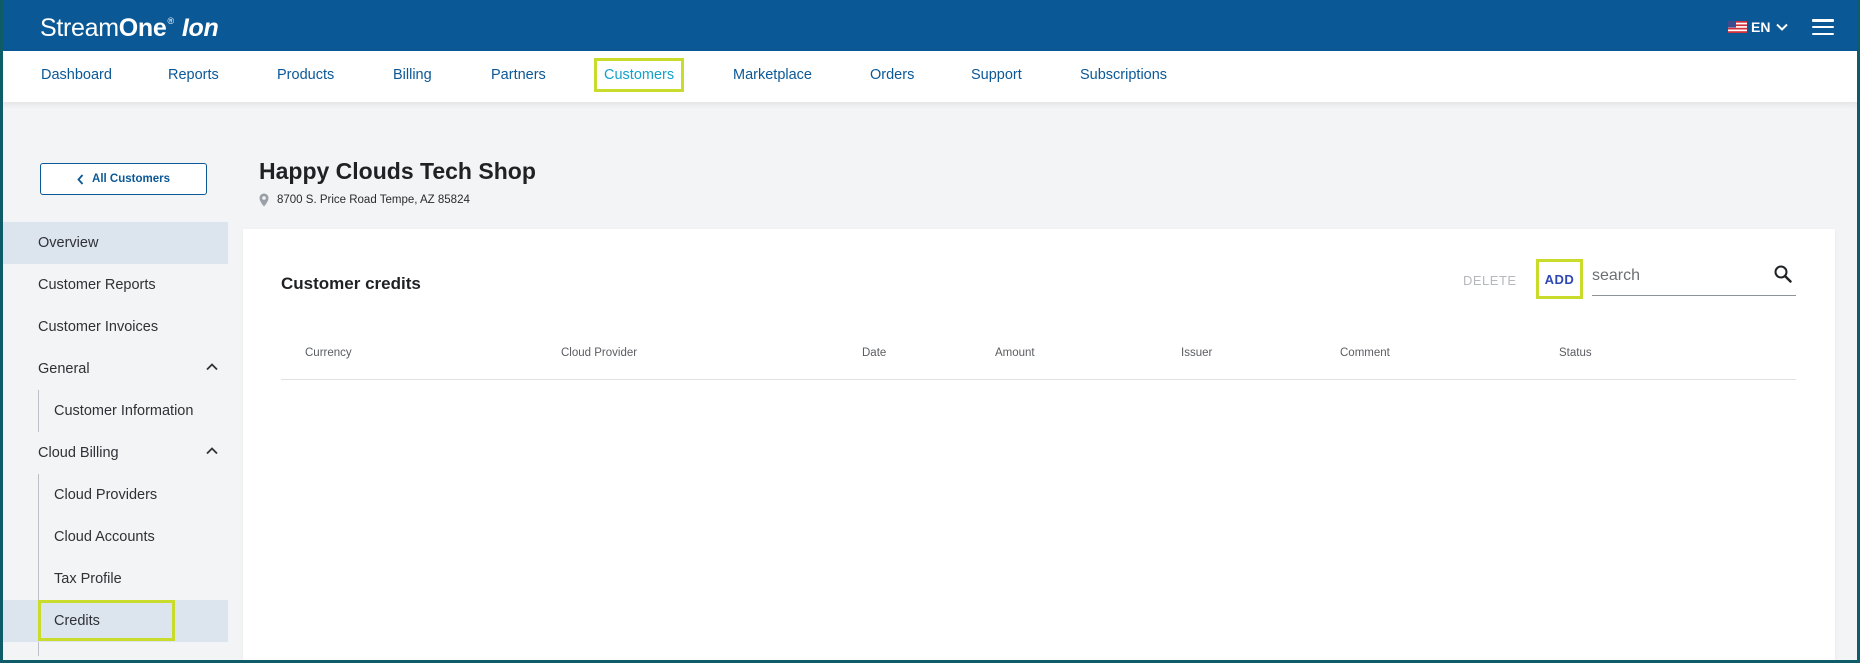 The image size is (1860, 663). I want to click on top-header-bar: StreamOne® Ion EN, so click(930, 25).